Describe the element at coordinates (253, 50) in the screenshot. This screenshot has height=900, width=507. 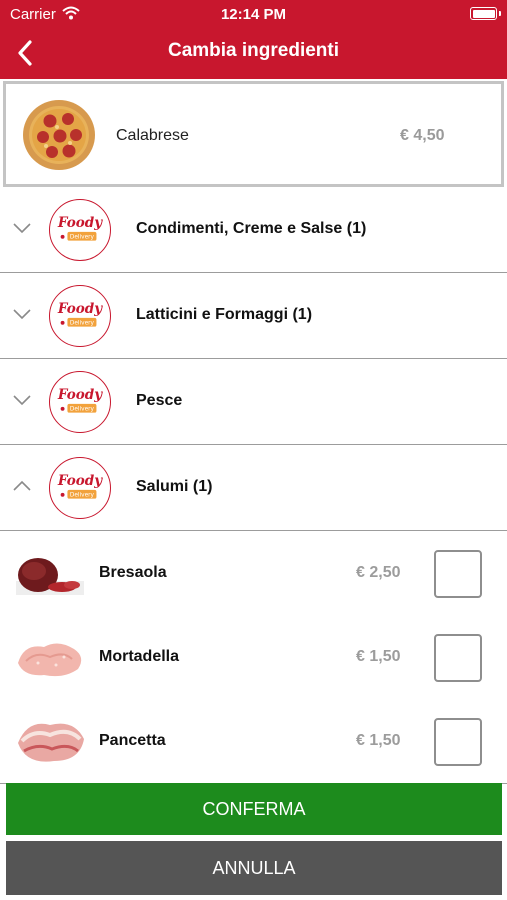
I see `page-title: Cambia ingredienti` at that location.